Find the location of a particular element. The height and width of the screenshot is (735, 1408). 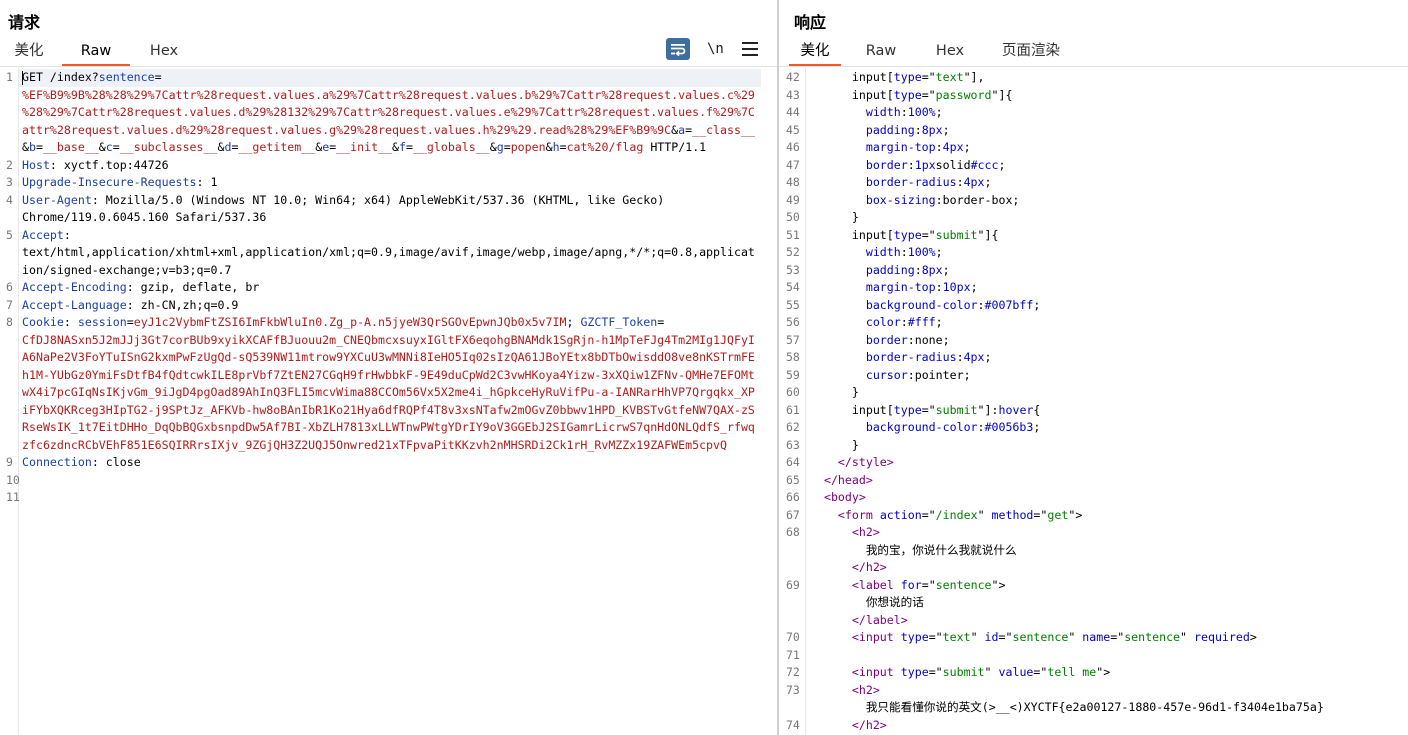

line-number: 7 is located at coordinates (9, 304).